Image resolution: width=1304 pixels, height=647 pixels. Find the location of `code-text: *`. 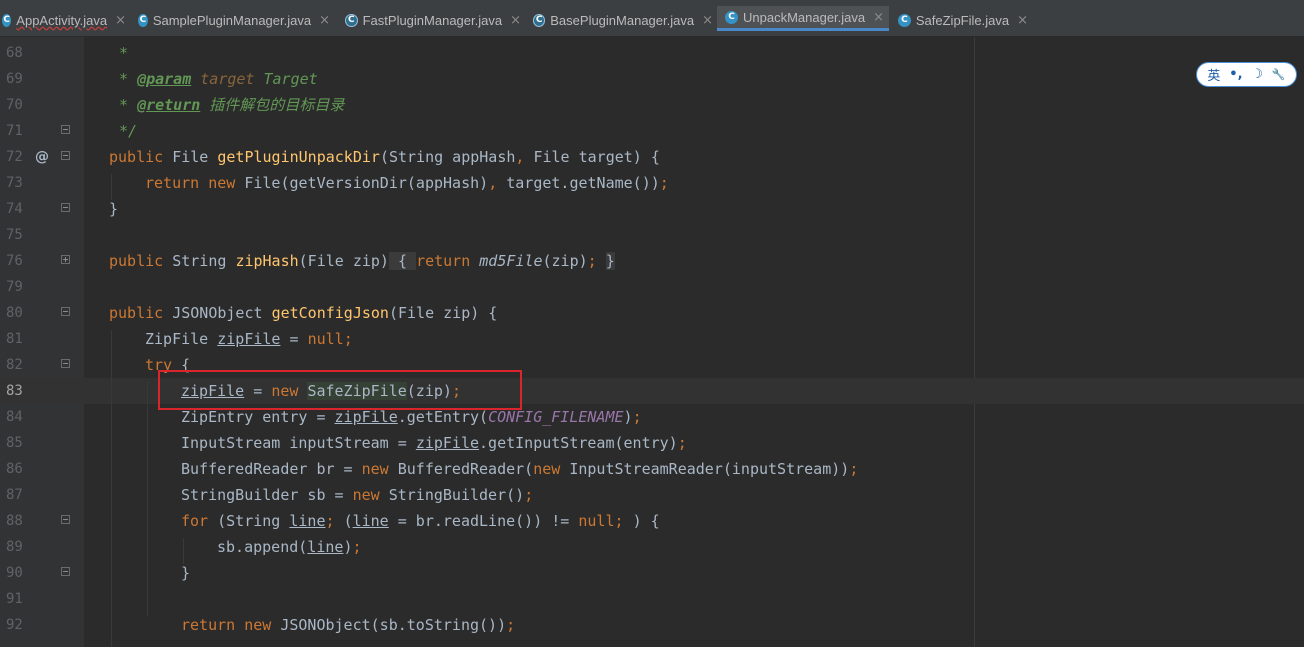

code-text: * is located at coordinates (124, 53).